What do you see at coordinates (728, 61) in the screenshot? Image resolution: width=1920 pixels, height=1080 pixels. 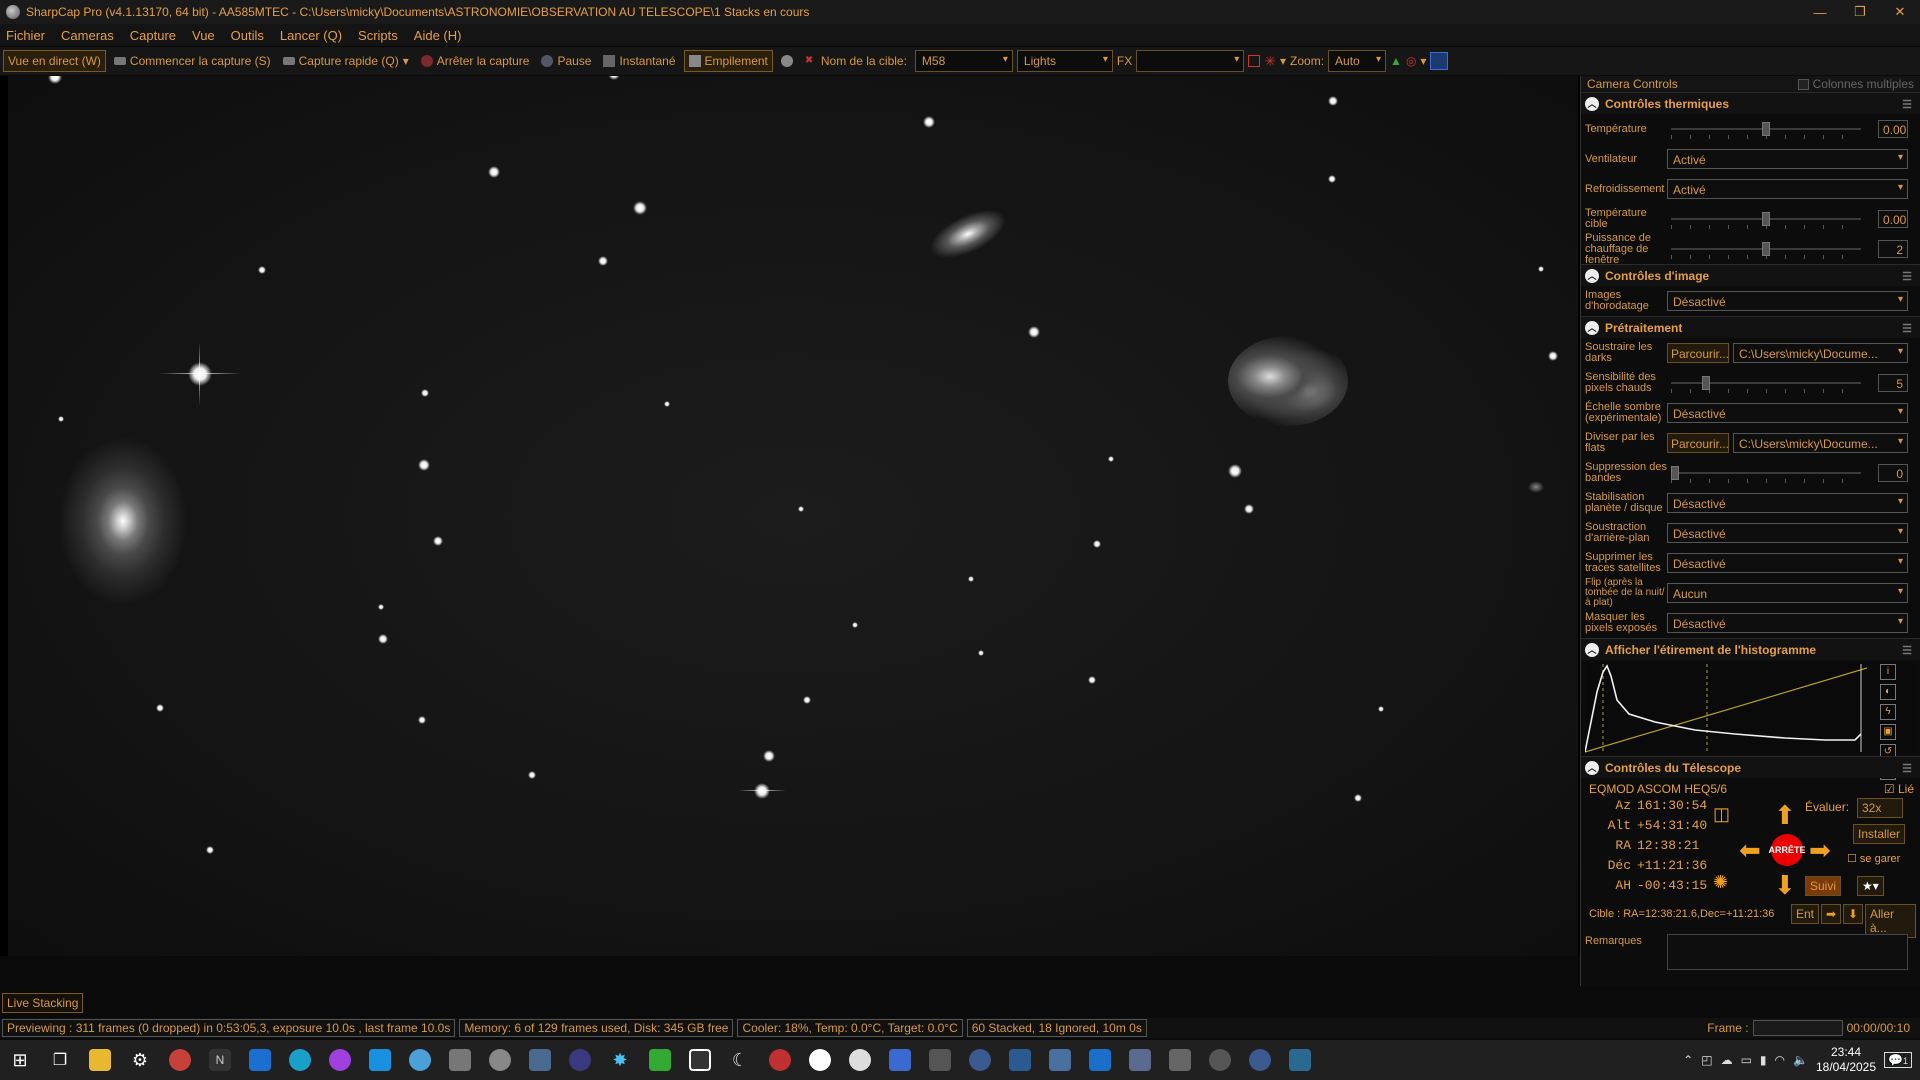 I see `stacking-button: Empilement` at bounding box center [728, 61].